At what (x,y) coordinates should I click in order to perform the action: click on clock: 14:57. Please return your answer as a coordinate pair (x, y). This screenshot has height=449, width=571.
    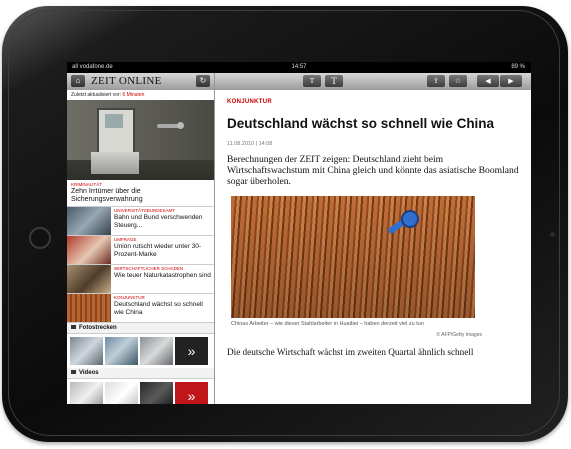
    Looking at the image, I should click on (299, 67).